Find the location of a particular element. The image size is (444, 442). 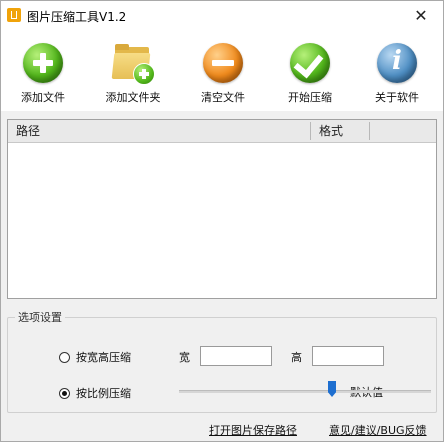

app-icon is located at coordinates (14, 15).